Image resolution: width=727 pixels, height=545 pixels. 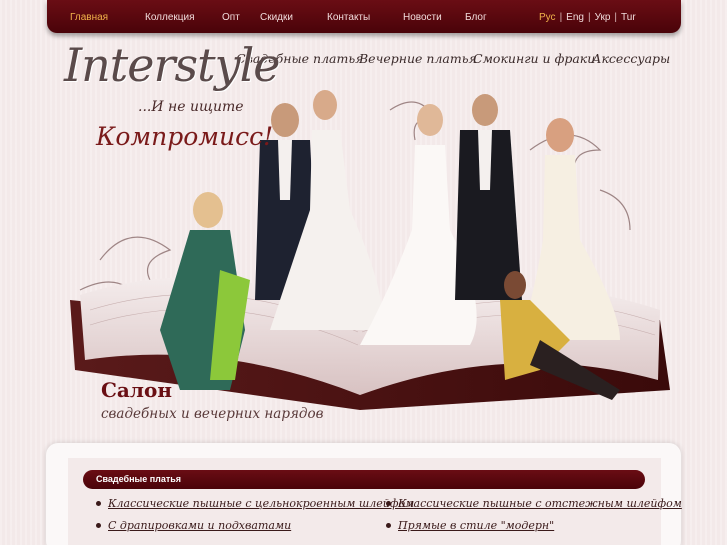 I want to click on nav-collection: Коллекция, so click(x=170, y=17).